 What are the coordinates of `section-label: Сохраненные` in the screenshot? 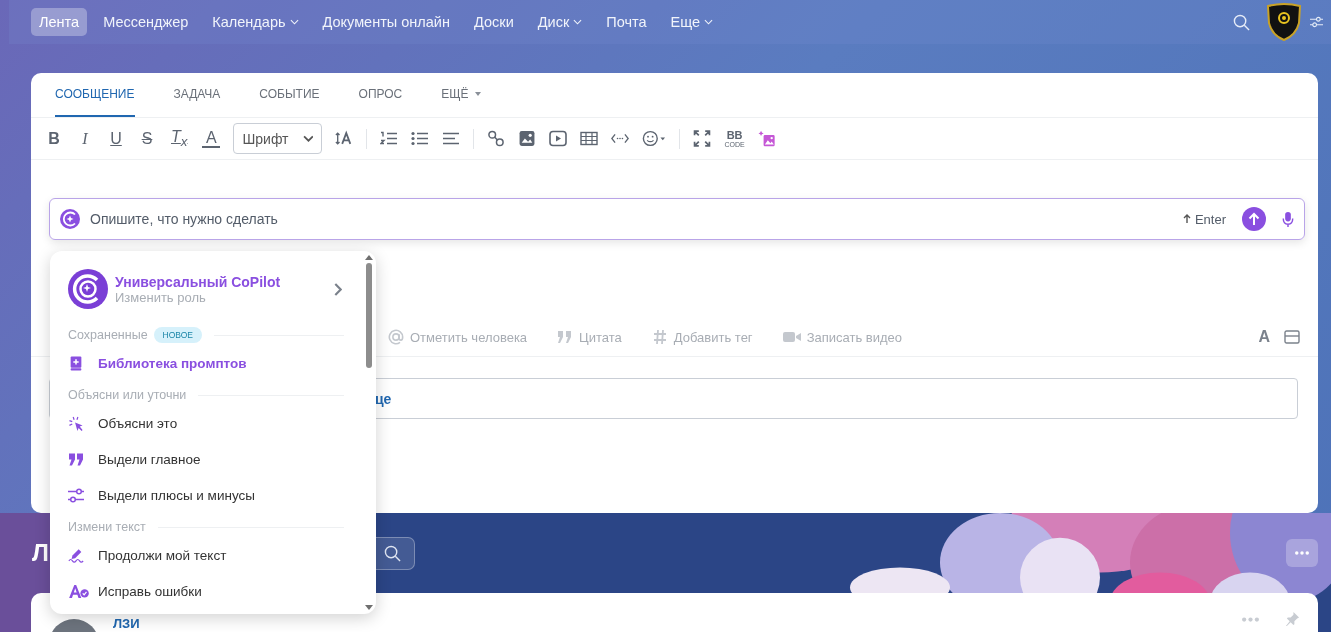 It's located at (108, 335).